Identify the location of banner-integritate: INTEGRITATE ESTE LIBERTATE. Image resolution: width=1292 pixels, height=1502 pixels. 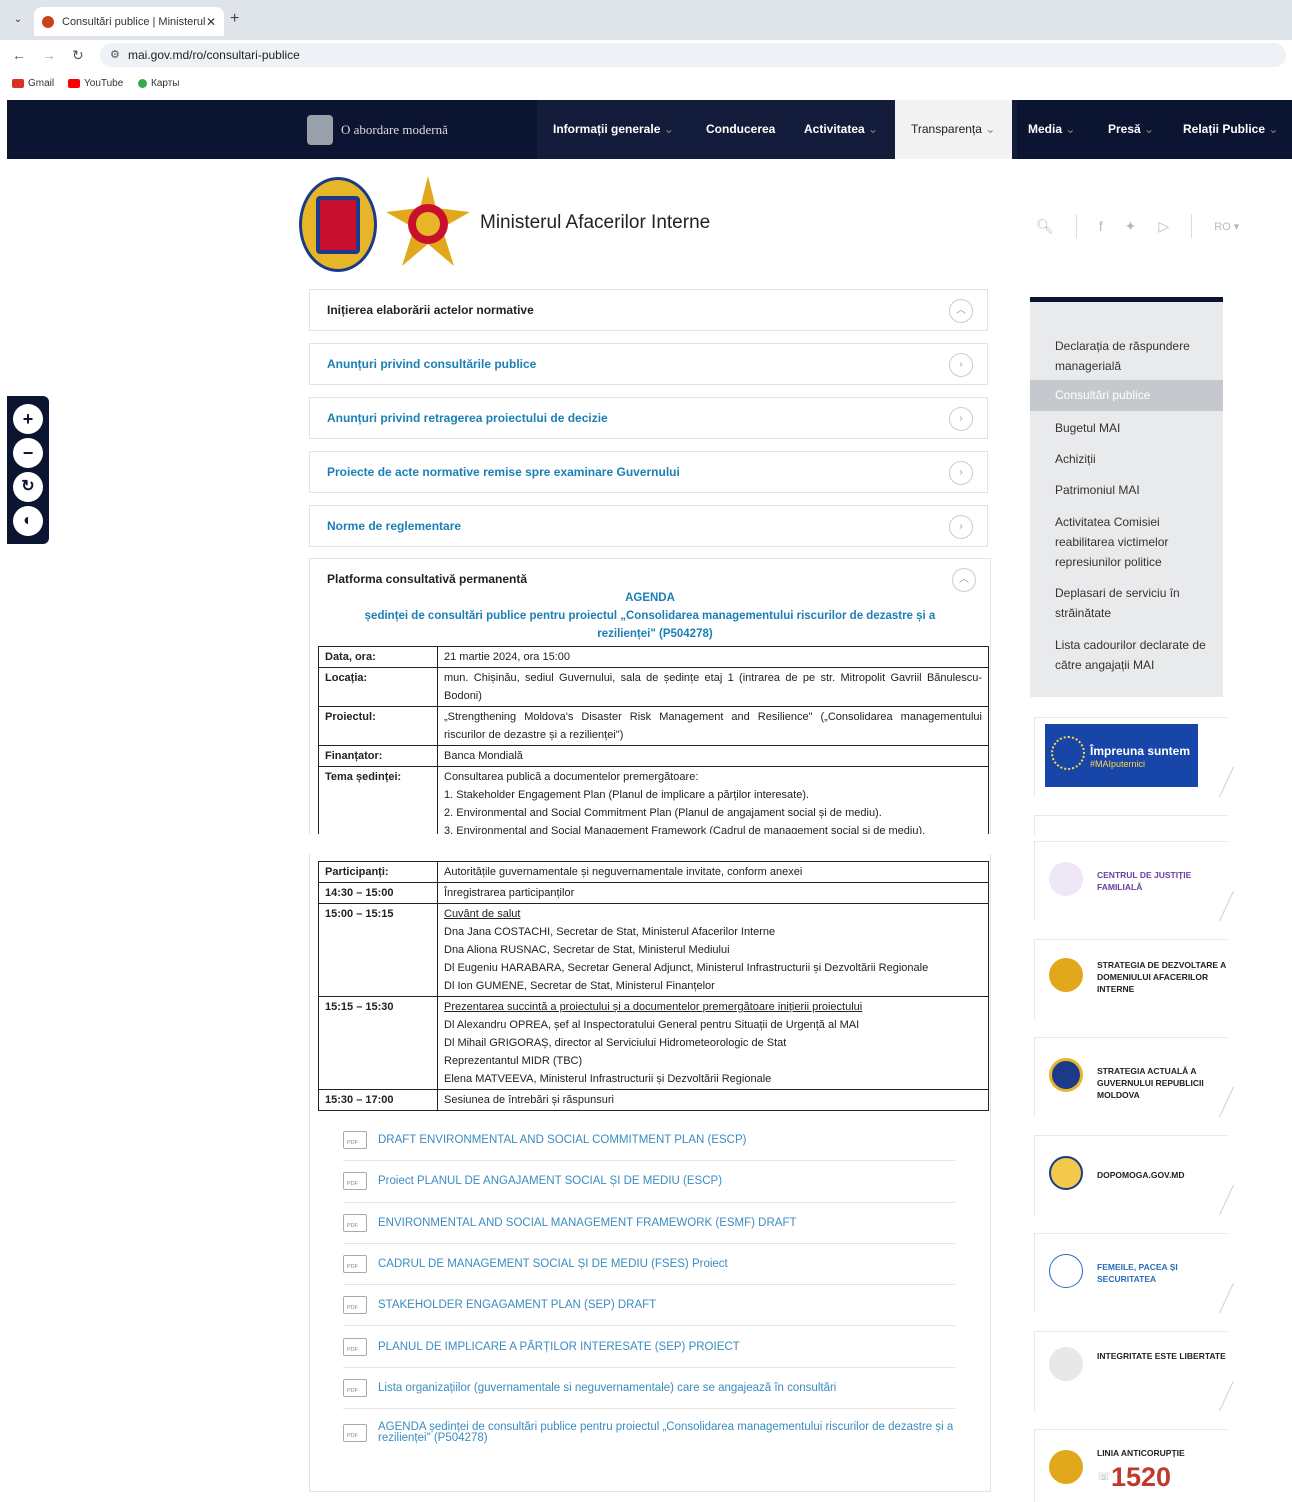
(1134, 1371).